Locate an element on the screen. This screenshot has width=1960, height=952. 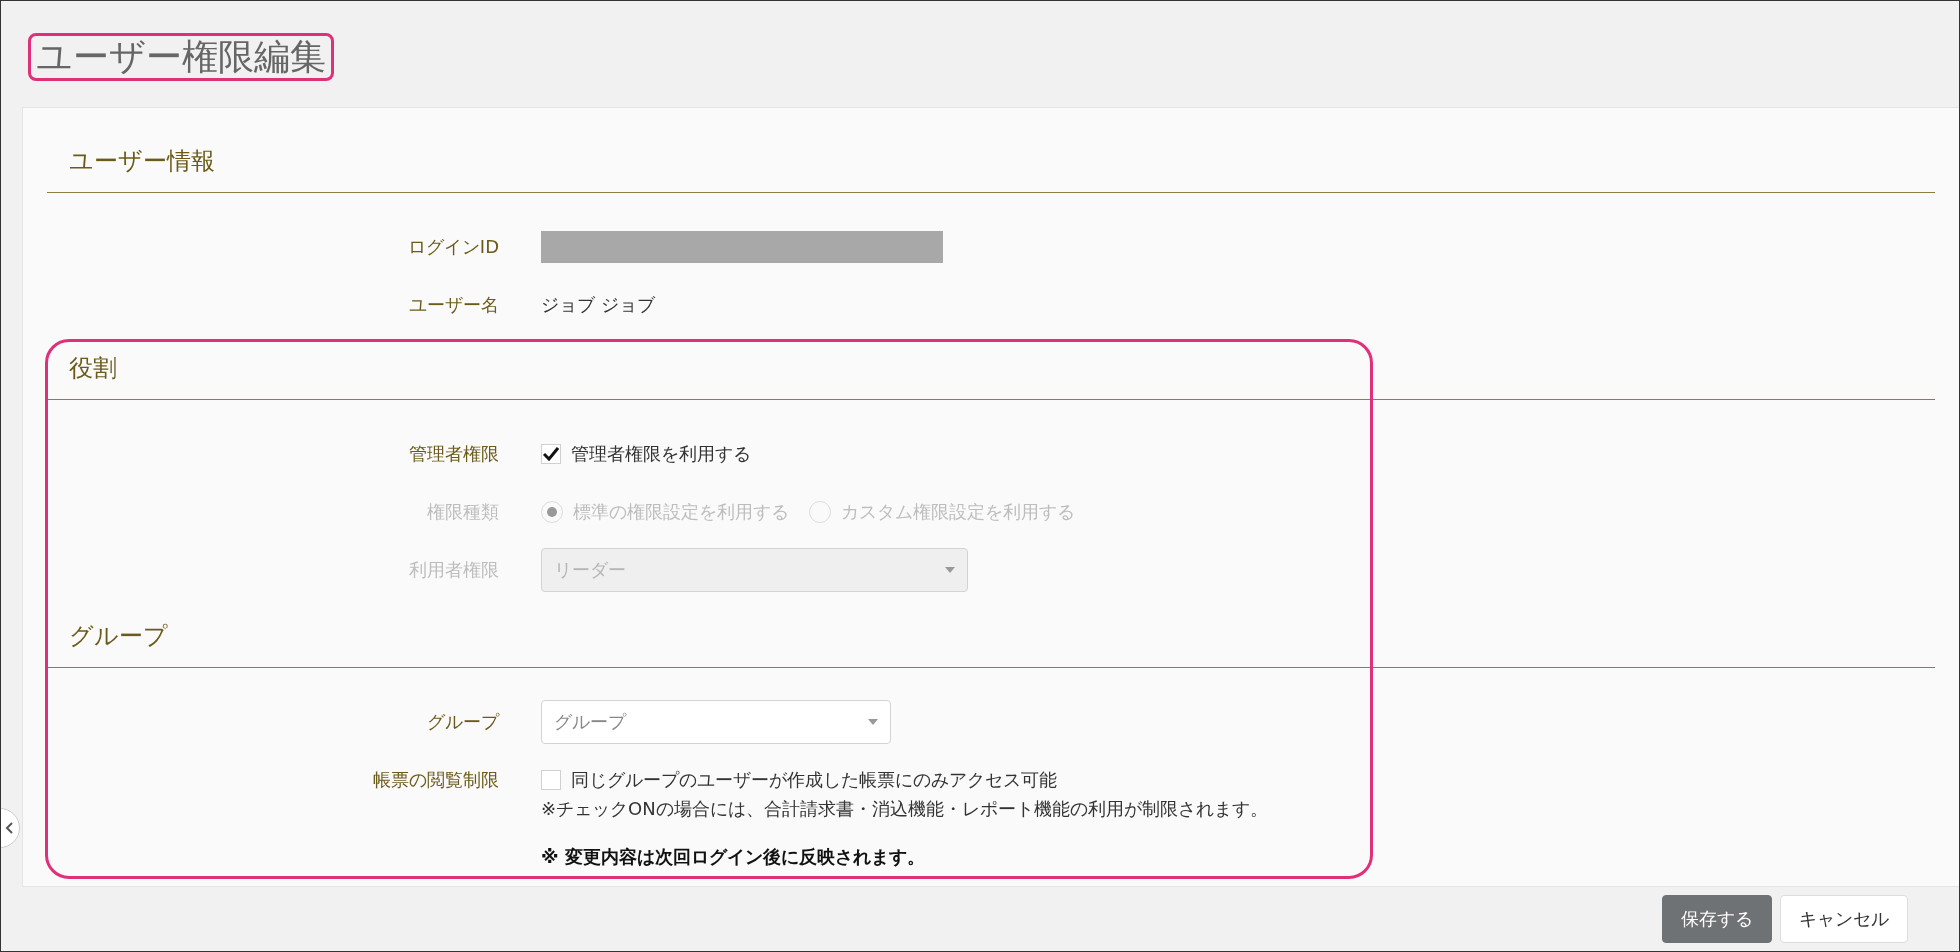
checkbox-label: 同じグループのユーザーが作成した帳票にのみアクセス可能 is located at coordinates (814, 780).